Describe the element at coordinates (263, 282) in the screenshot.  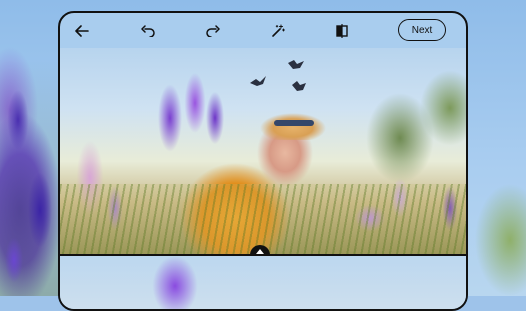
I see `original-photo-preview` at that location.